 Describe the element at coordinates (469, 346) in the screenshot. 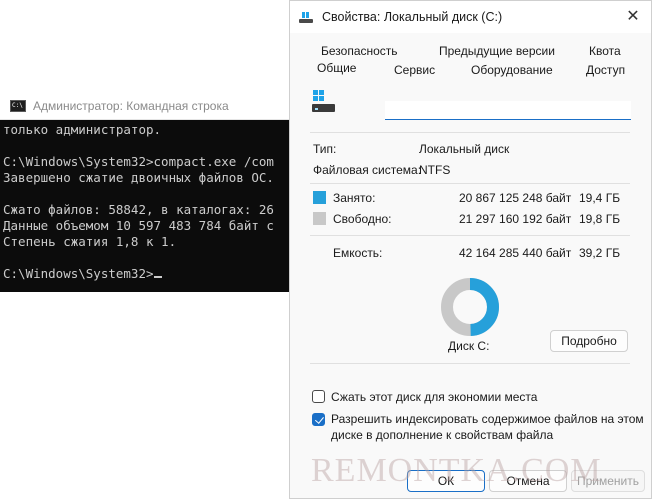

I see `disk-label: Диск C:` at that location.